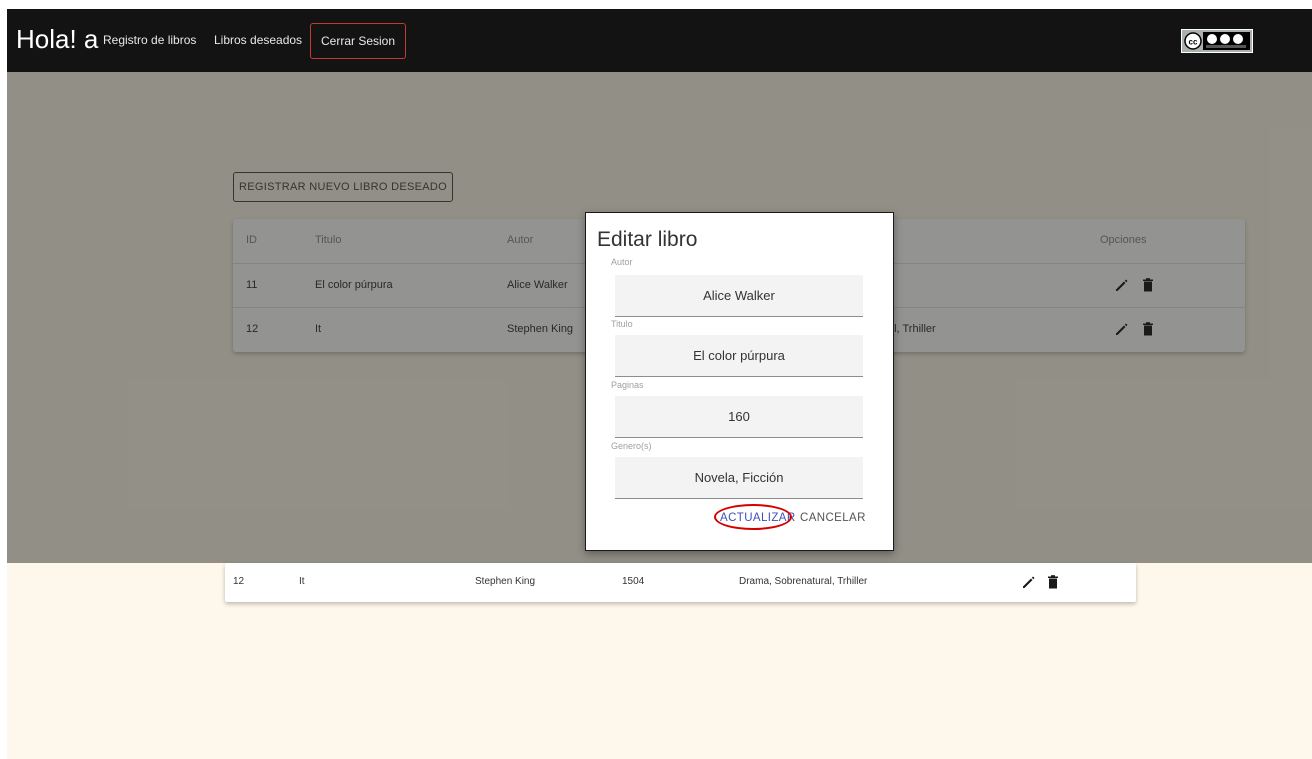  Describe the element at coordinates (622, 262) in the screenshot. I see `author-label: Autor` at that location.